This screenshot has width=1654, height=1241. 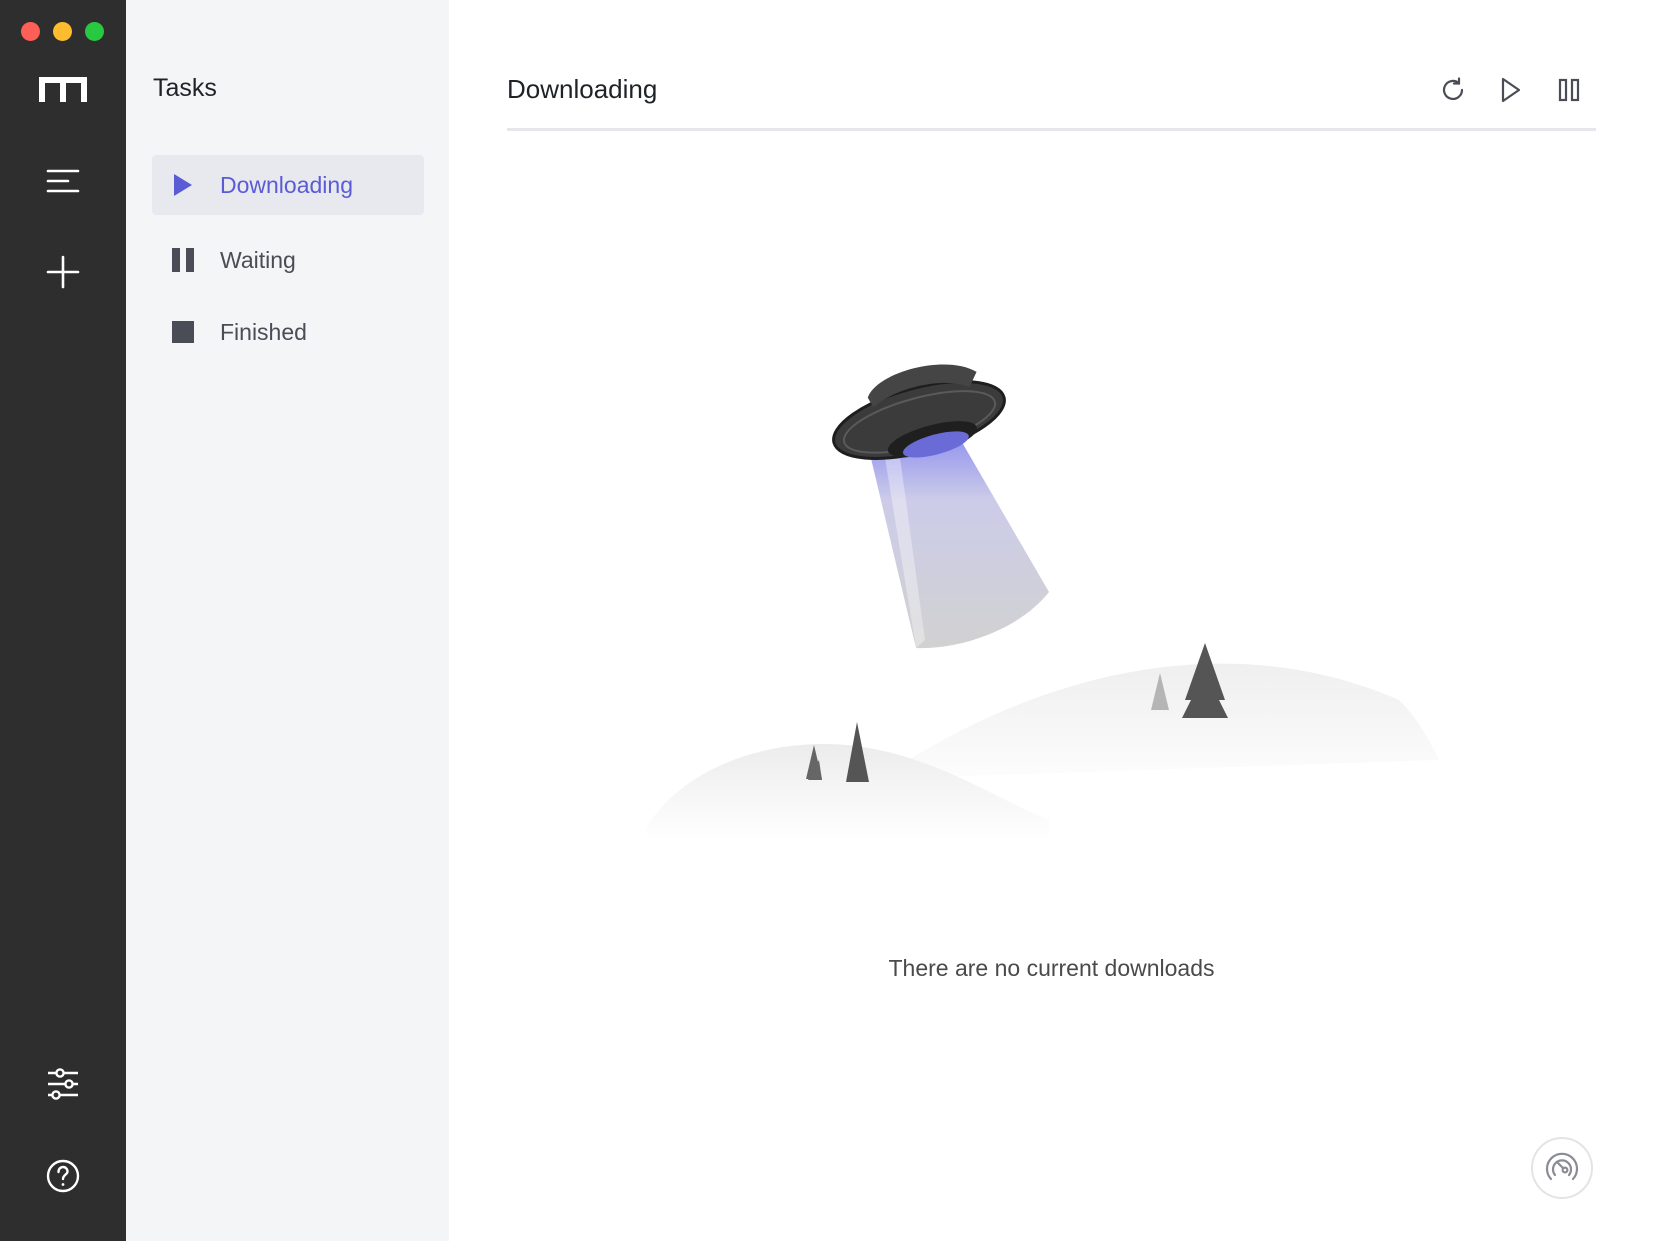 I want to click on refresh-icon, so click(x=1453, y=90).